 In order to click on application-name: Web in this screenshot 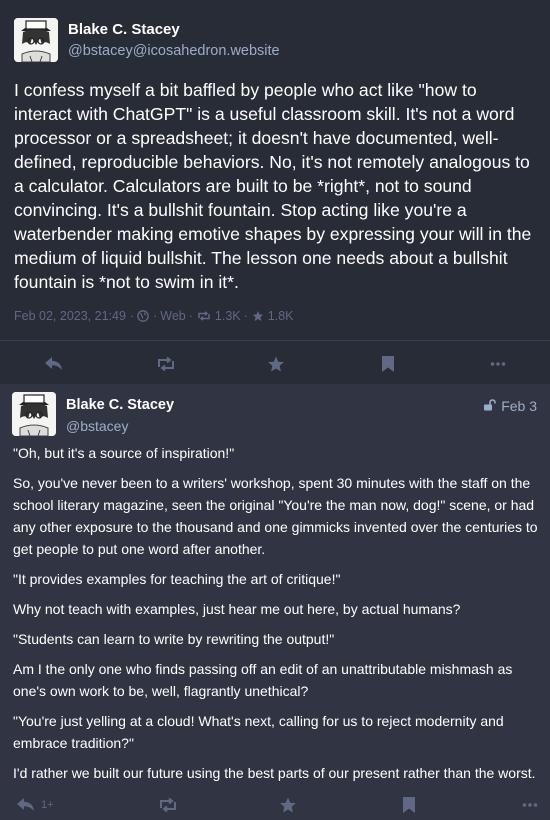, I will do `click(173, 316)`.